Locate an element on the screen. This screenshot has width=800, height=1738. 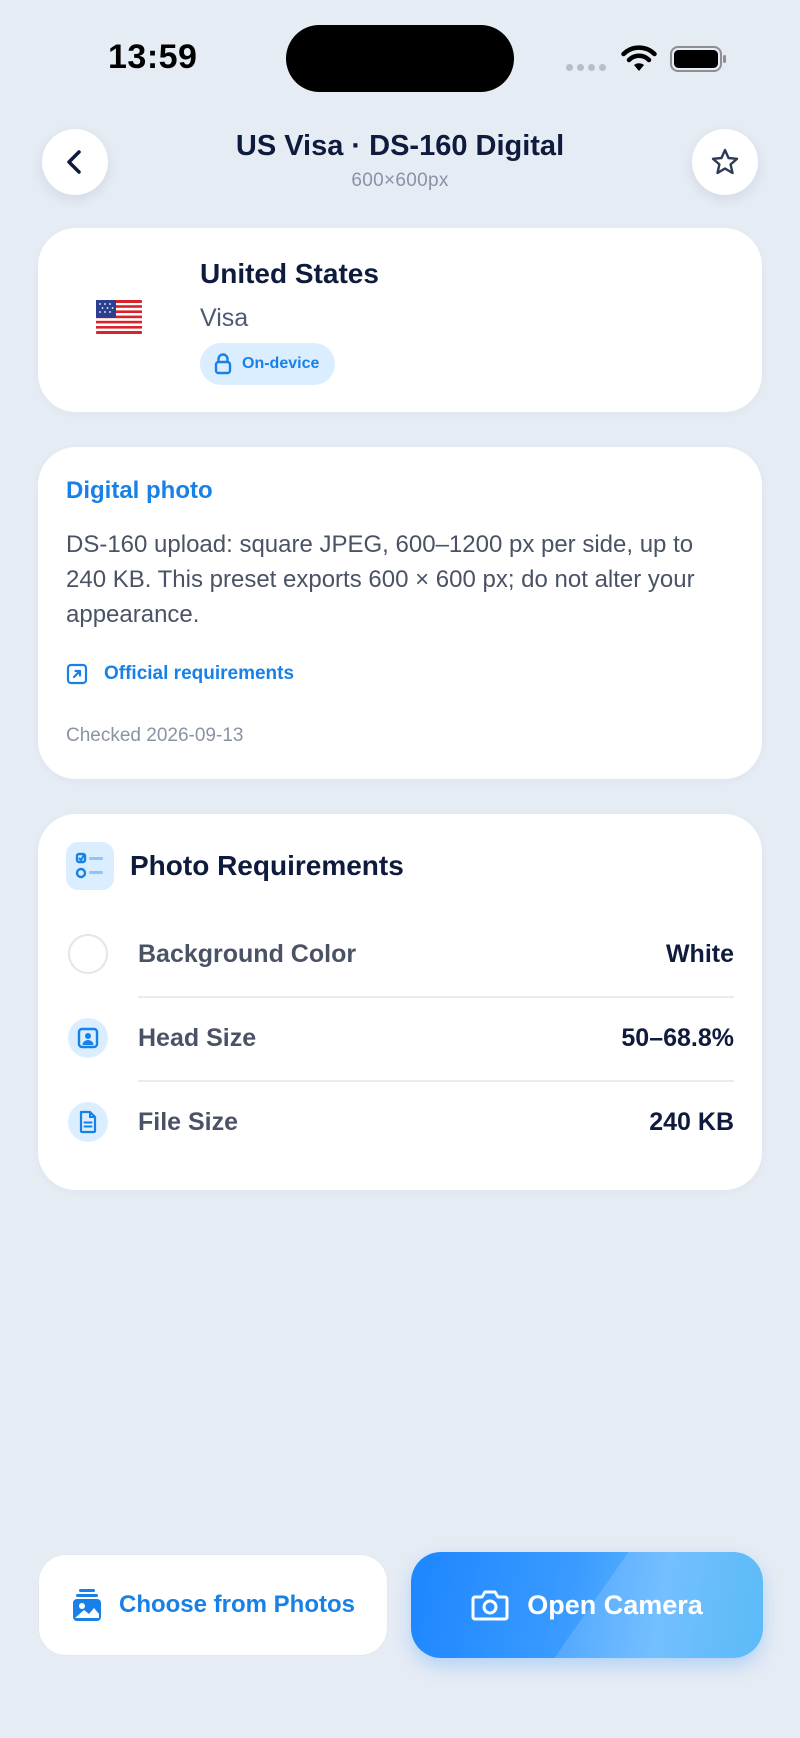
requirement-label: File Size is located at coordinates (188, 1121).